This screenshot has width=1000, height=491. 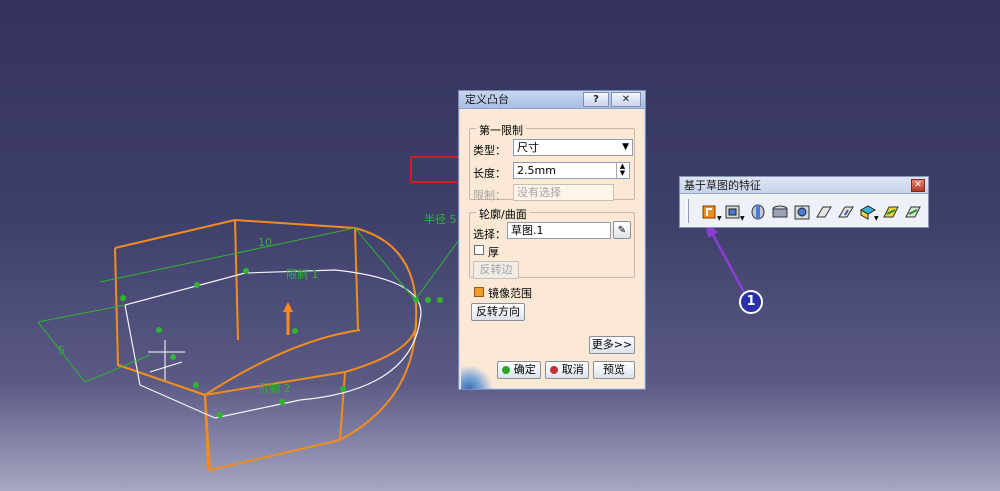 I want to click on direction-arrowhead, so click(x=288, y=307).